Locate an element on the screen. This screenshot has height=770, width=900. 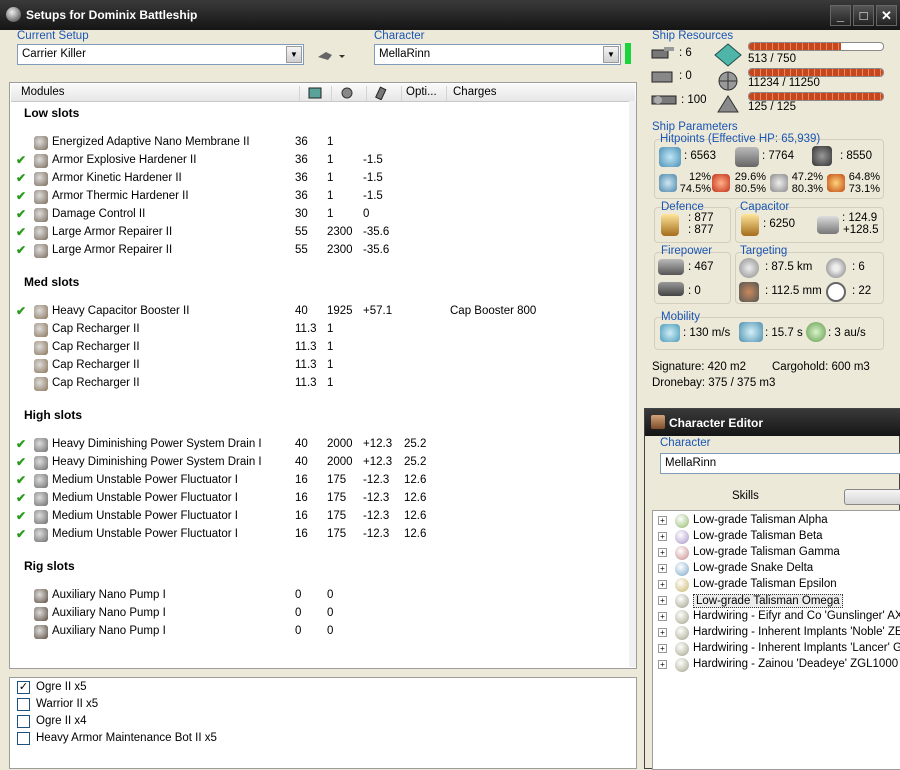
module-cpu: 40 is located at coordinates (301, 462).